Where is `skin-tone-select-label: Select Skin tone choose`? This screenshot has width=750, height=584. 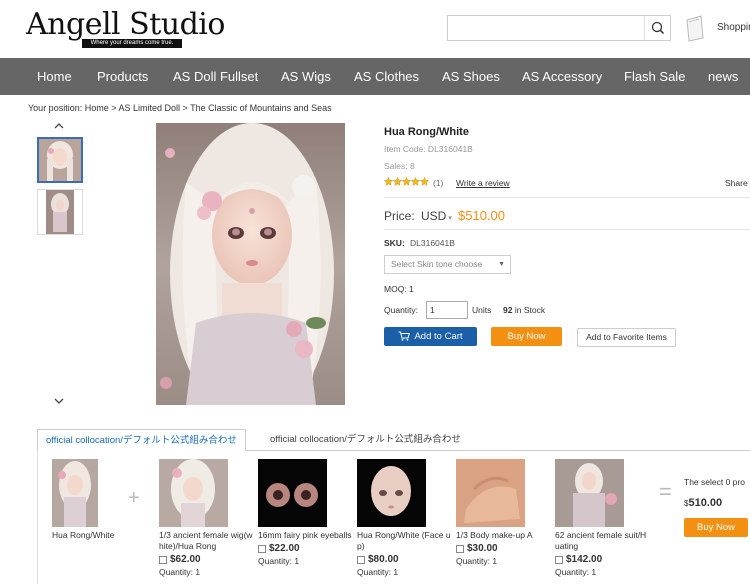 skin-tone-select-label: Select Skin tone choose is located at coordinates (437, 264).